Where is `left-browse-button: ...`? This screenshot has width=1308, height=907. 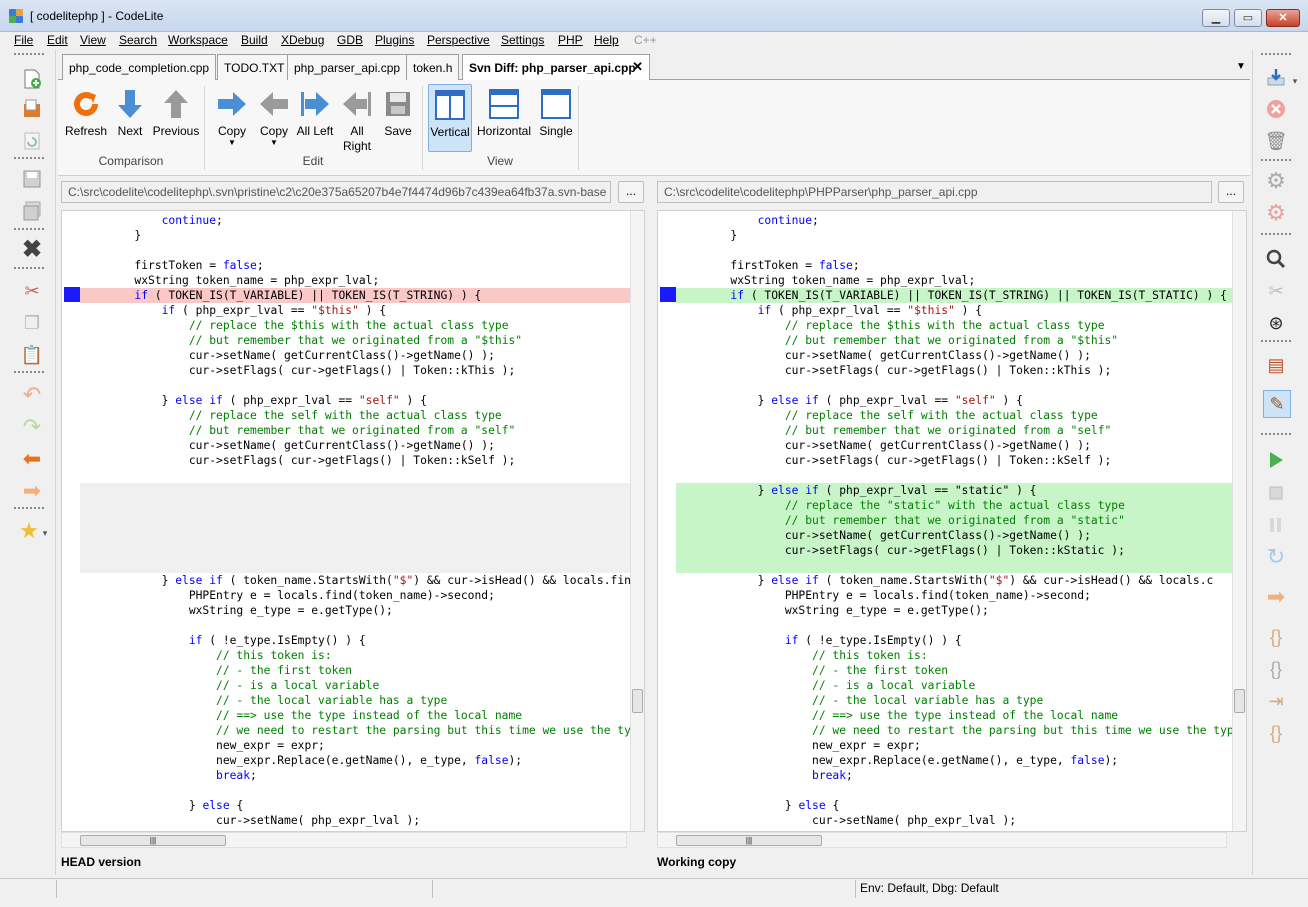
left-browse-button: ... is located at coordinates (631, 192).